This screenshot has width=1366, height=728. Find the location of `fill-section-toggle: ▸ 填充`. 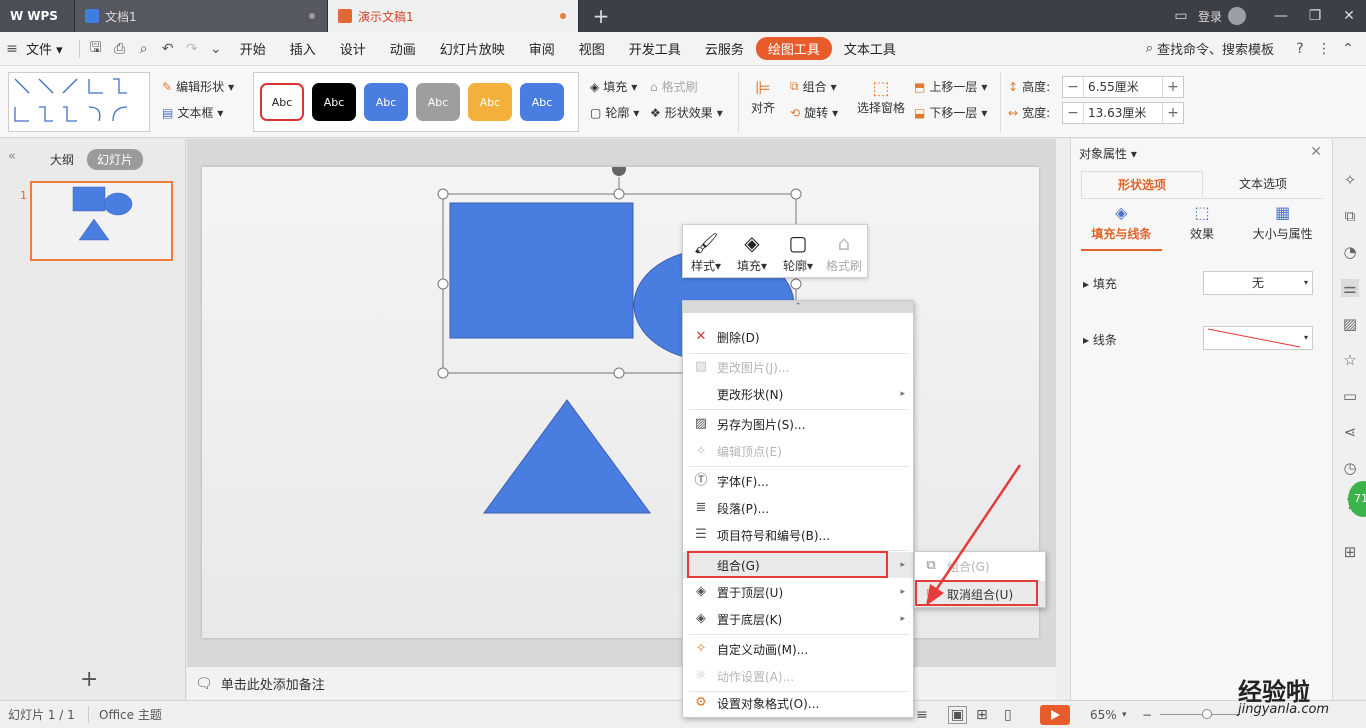

fill-section-toggle: ▸ 填充 is located at coordinates (1100, 283).